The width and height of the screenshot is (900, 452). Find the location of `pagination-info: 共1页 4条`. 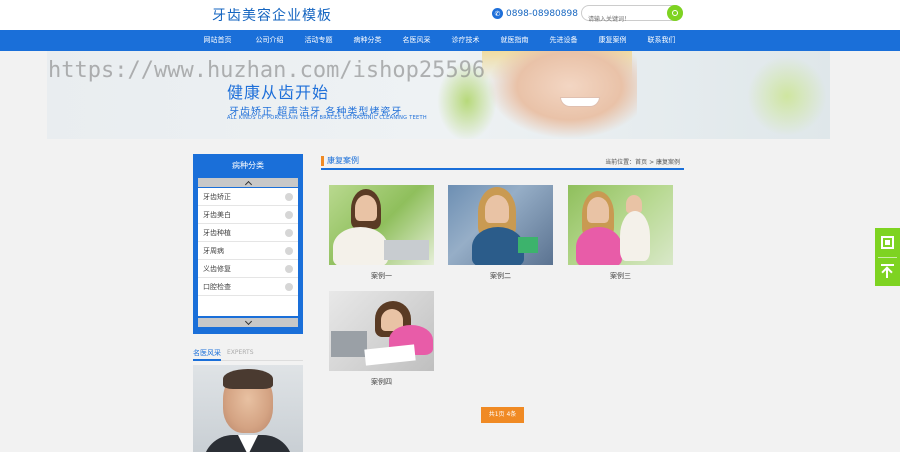

pagination-info: 共1页 4条 is located at coordinates (502, 415).